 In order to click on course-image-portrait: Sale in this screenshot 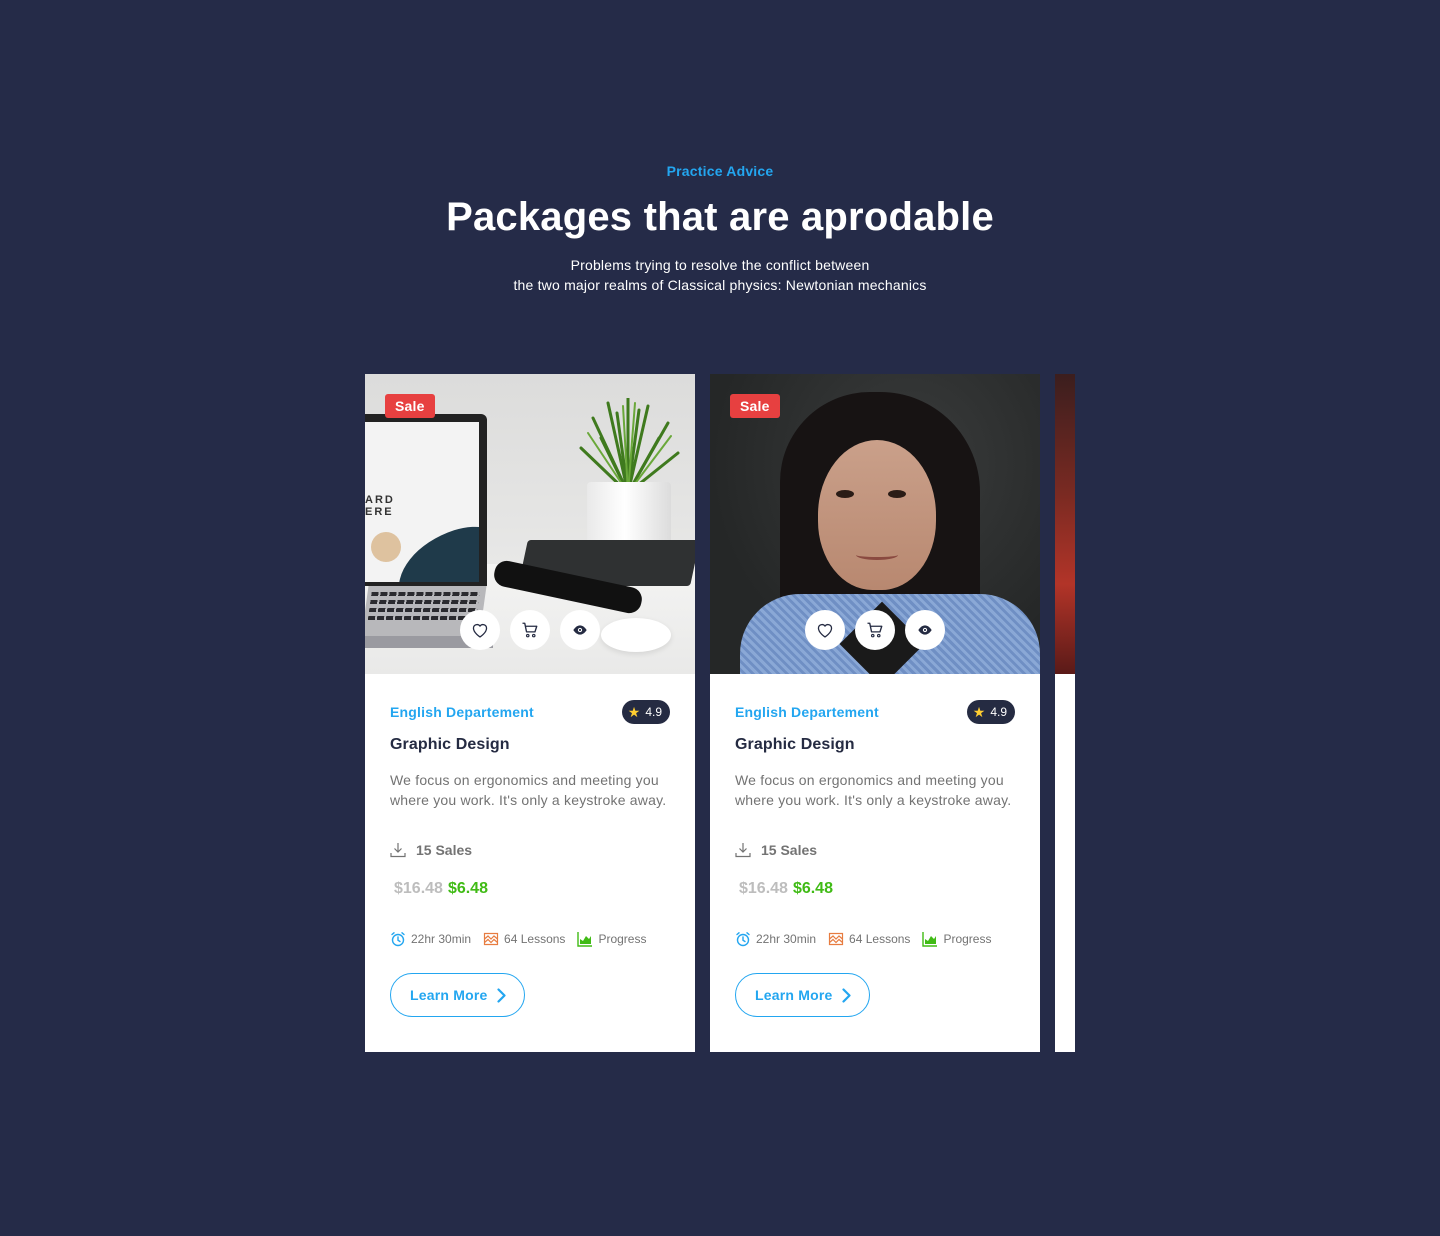, I will do `click(875, 524)`.